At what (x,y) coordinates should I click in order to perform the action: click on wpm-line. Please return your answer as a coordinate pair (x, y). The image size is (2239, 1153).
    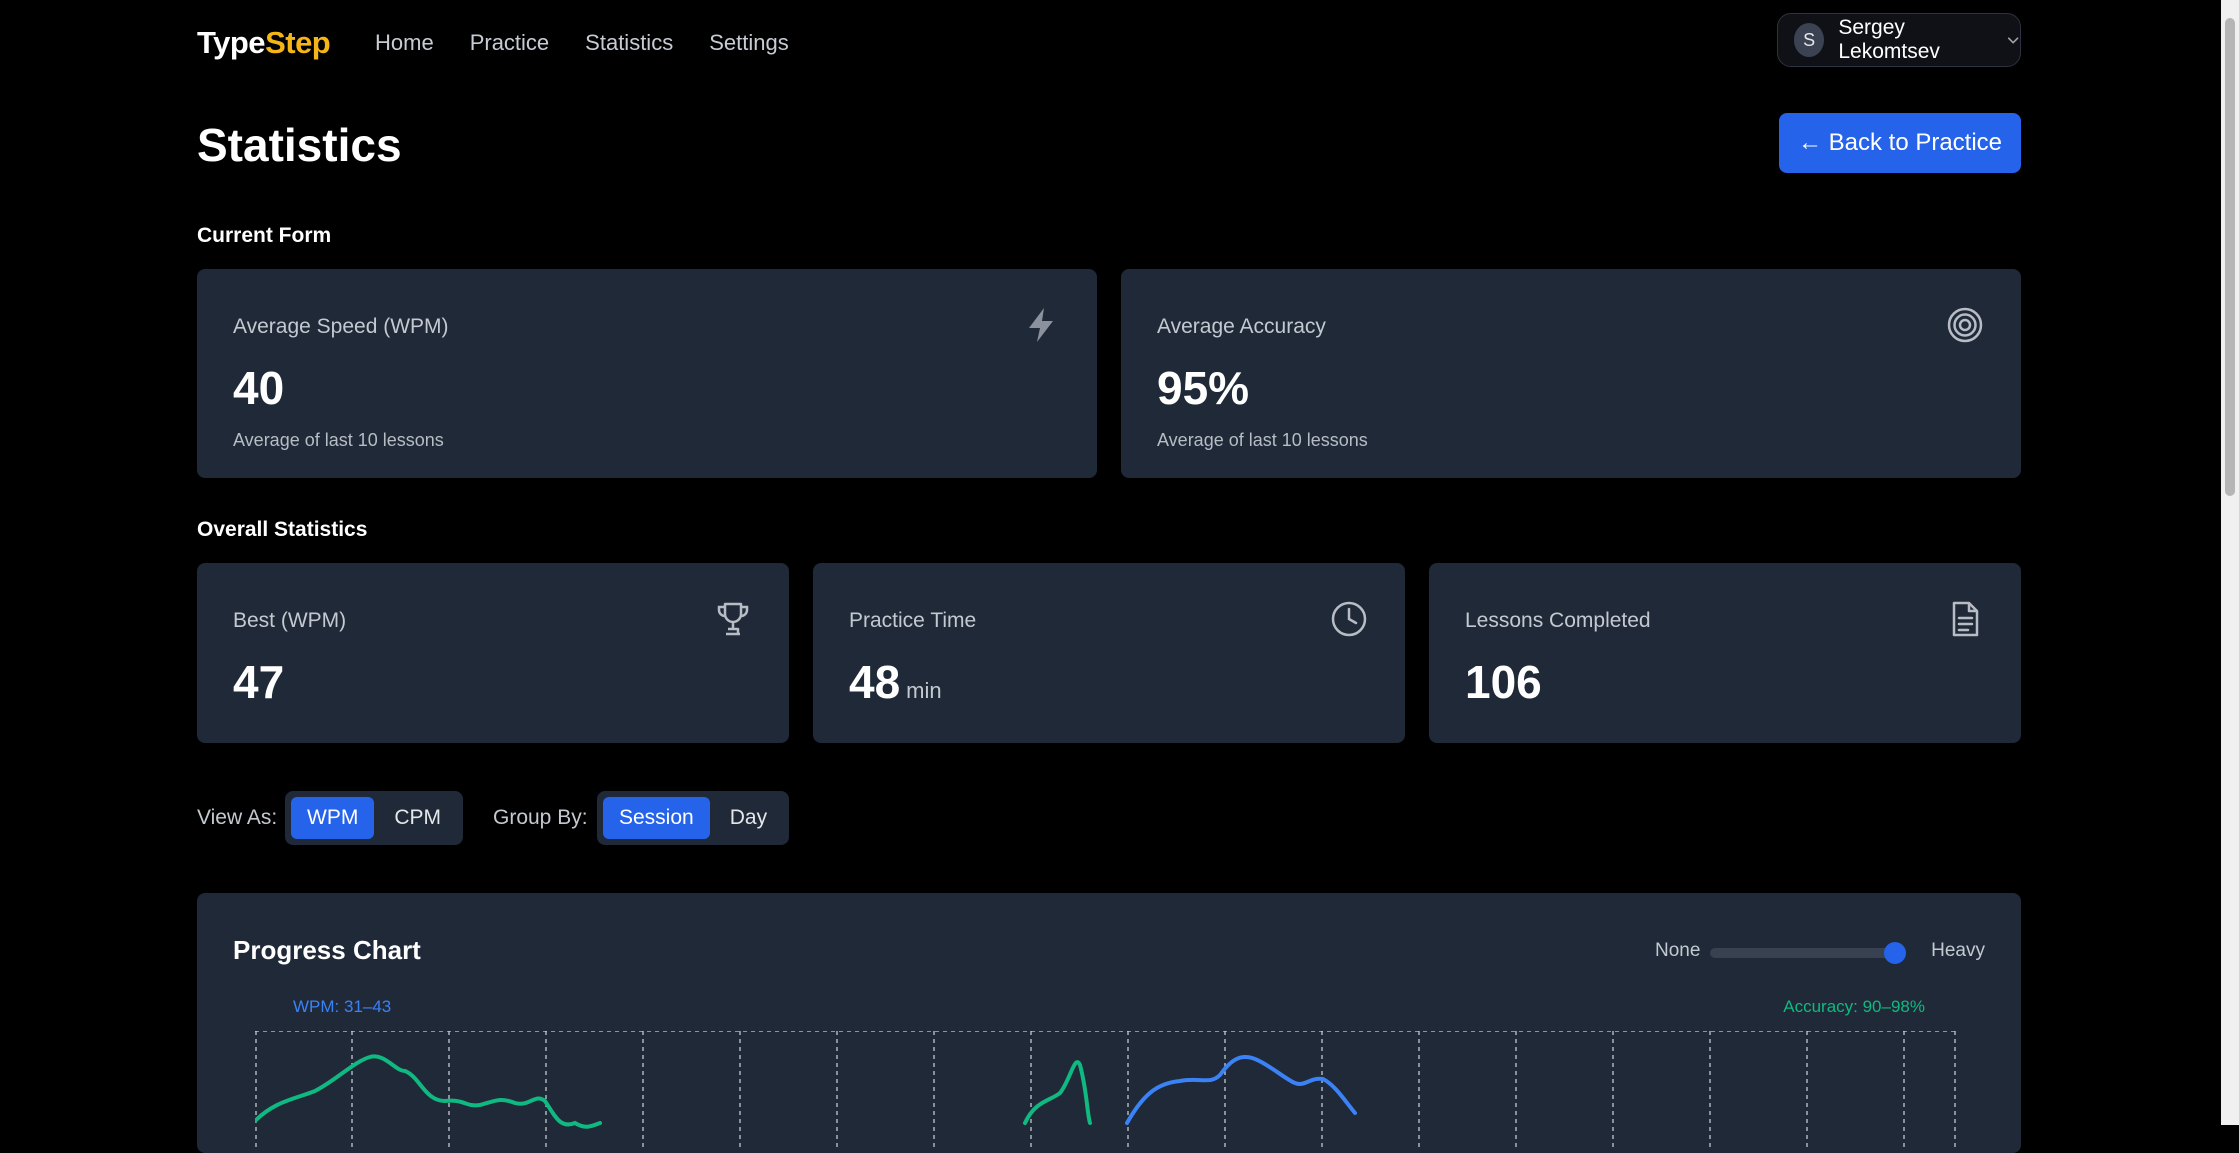
    Looking at the image, I should click on (1241, 1090).